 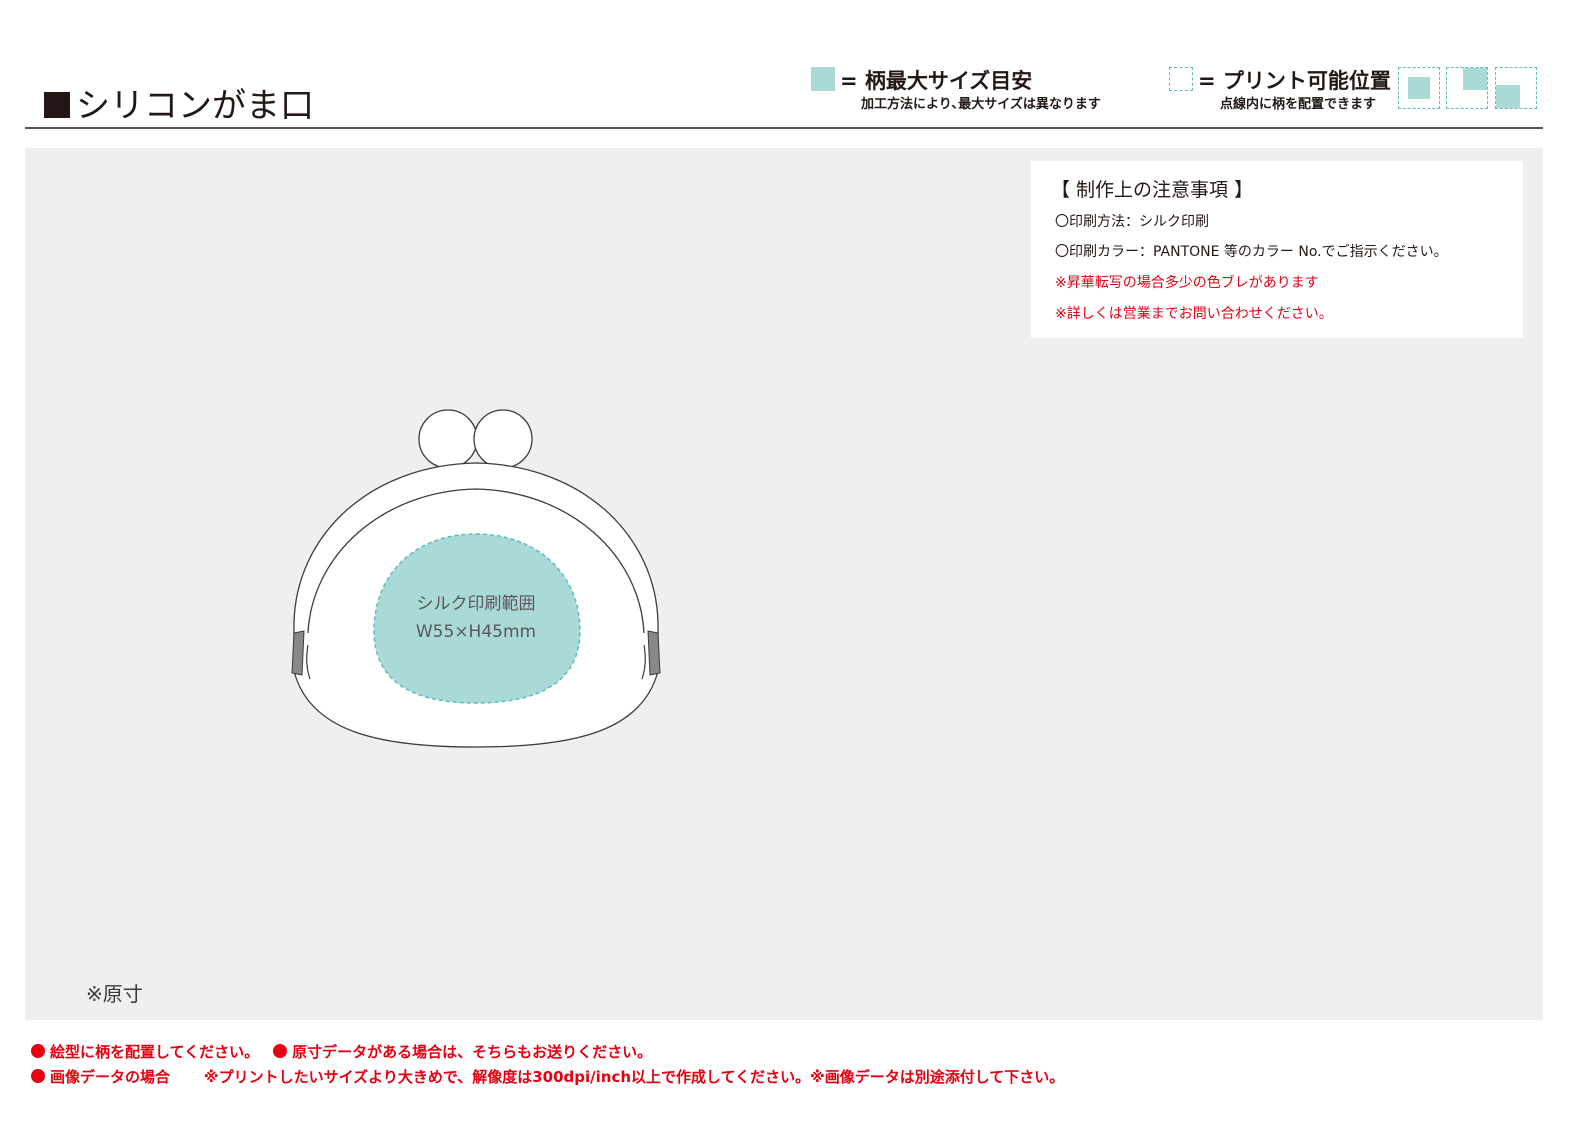 What do you see at coordinates (1467, 88) in the screenshot?
I see `position-example-top-icon` at bounding box center [1467, 88].